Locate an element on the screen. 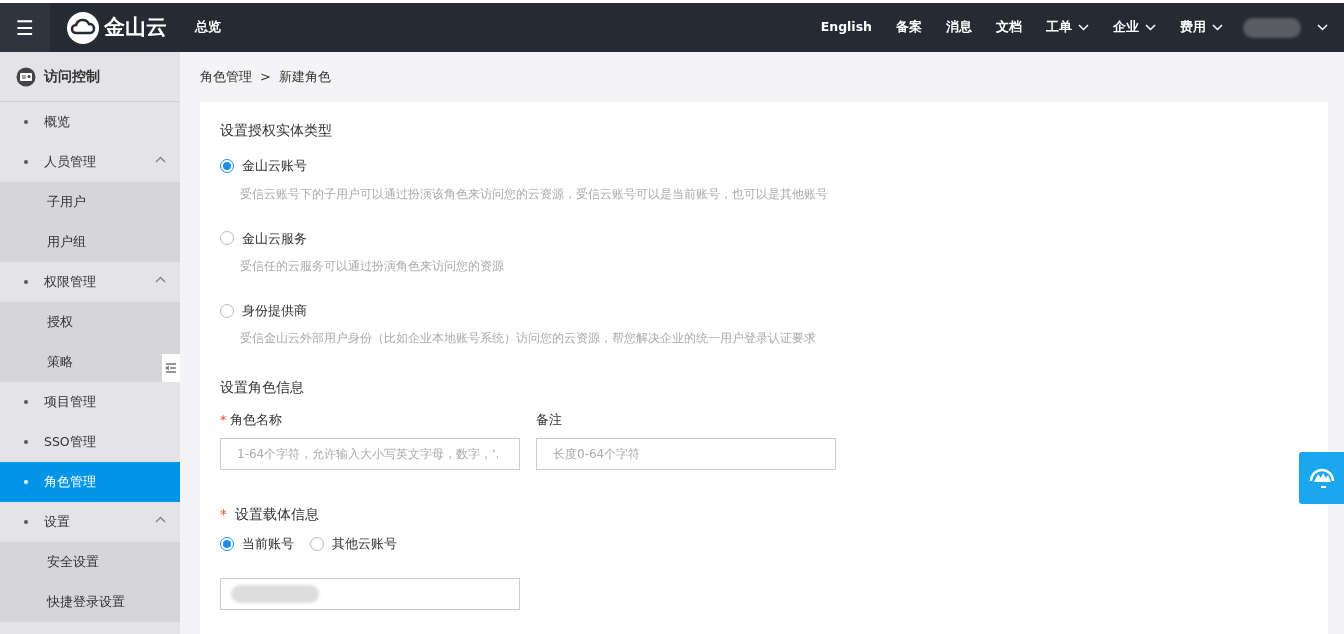  cloud-logo-icon is located at coordinates (83, 27).